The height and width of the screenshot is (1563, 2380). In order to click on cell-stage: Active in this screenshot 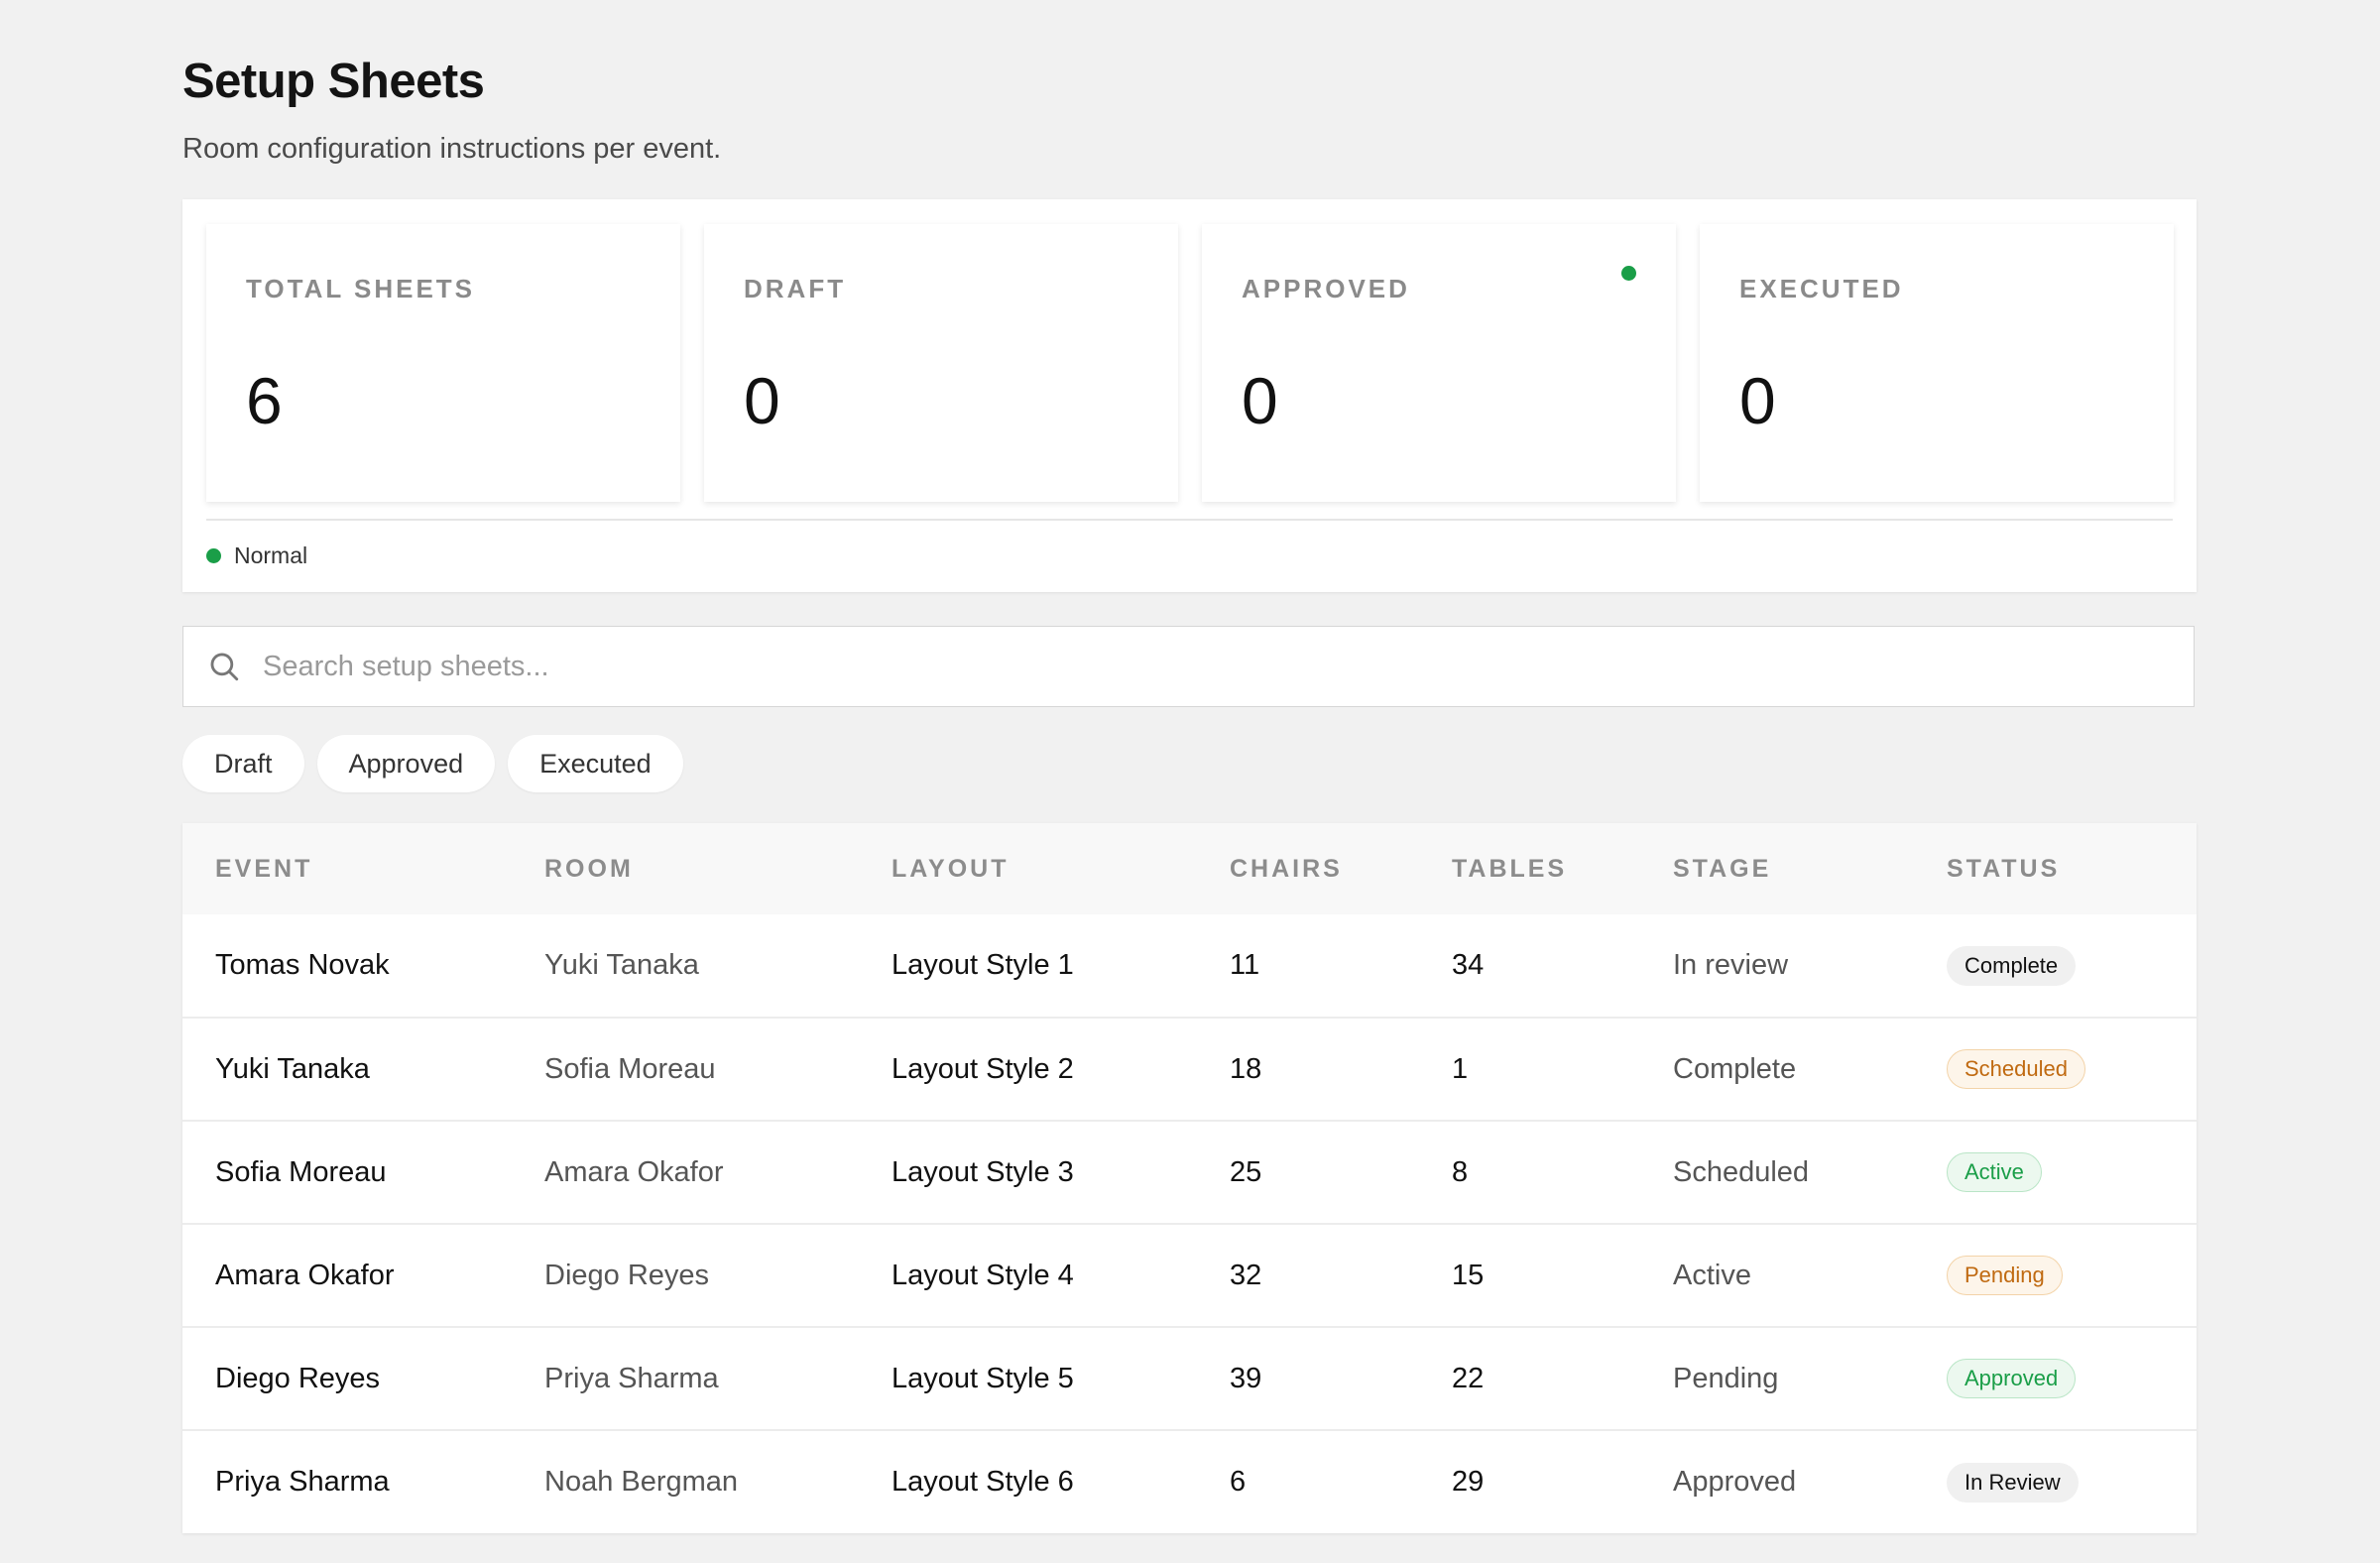, I will do `click(1712, 1275)`.